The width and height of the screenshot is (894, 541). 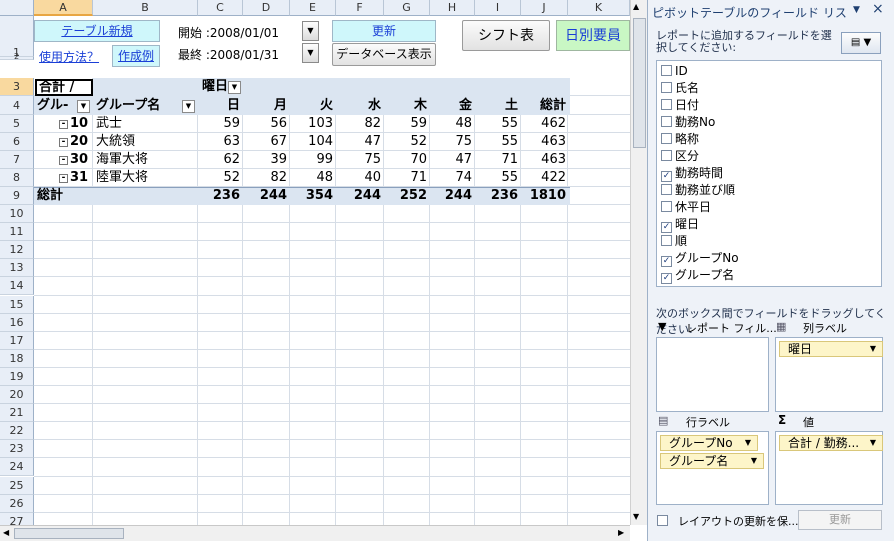 I want to click on field-item: 順, so click(x=674, y=241).